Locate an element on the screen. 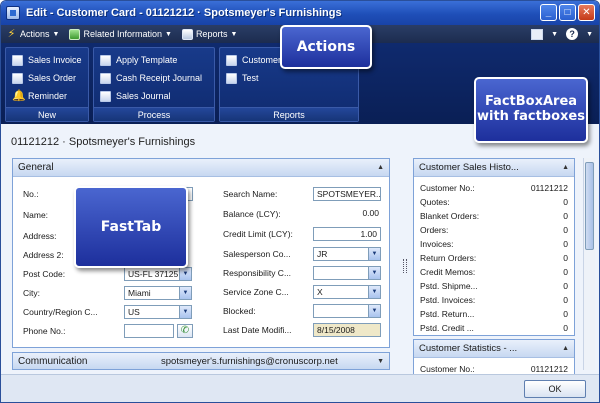 The image size is (600, 403). country-input: US ▼ is located at coordinates (158, 312).